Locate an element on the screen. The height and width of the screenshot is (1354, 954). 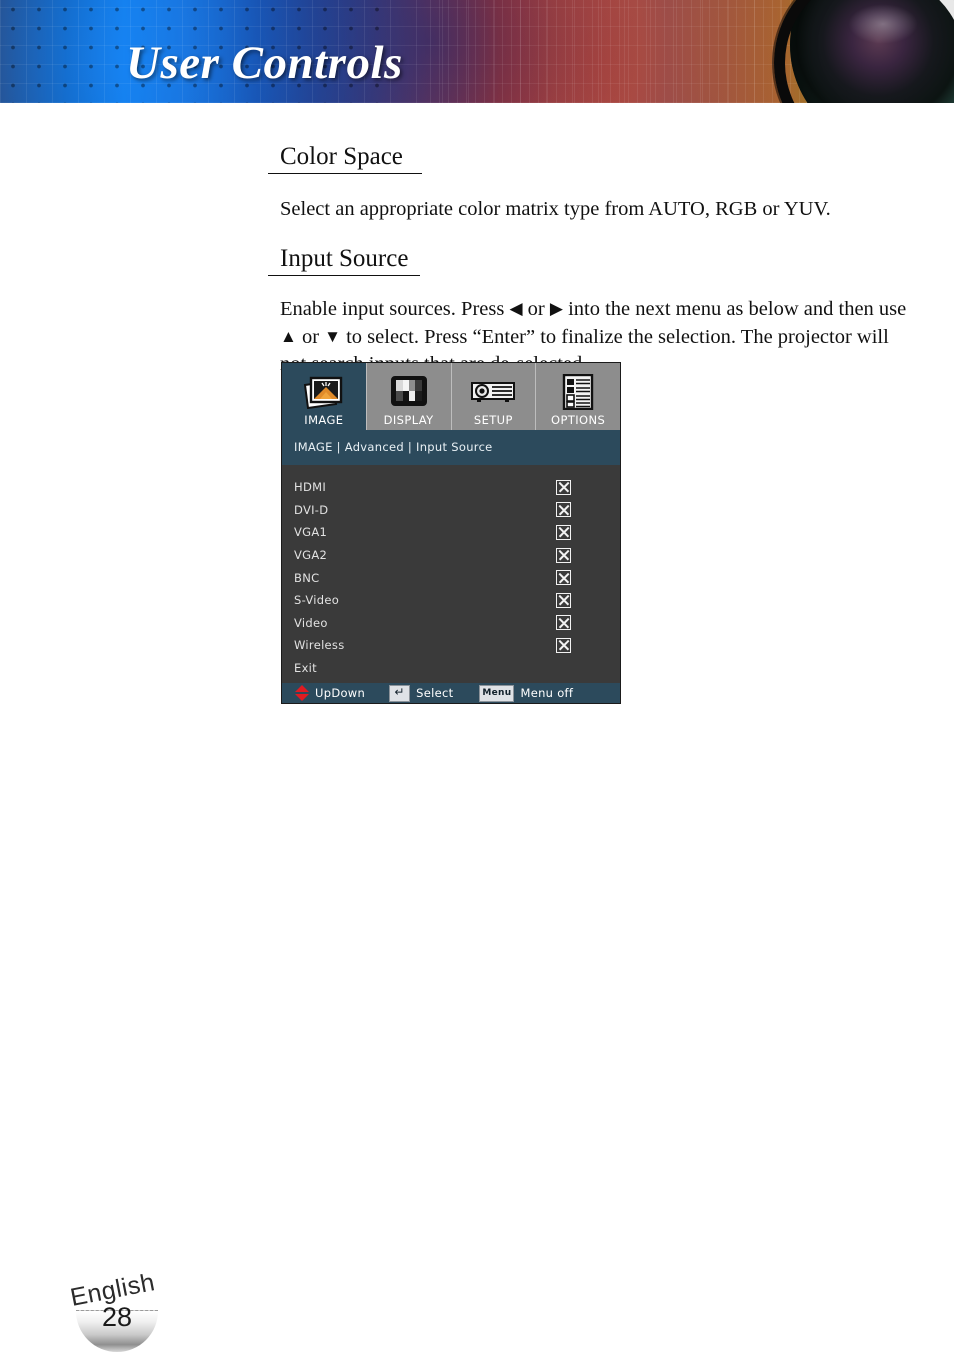
arrow-down-icon: ▼ is located at coordinates (332, 336).